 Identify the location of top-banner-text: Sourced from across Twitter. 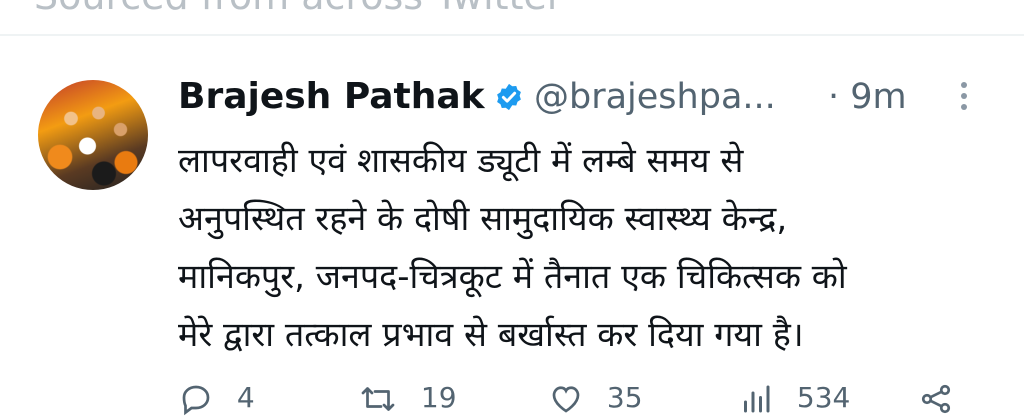
(298, 9).